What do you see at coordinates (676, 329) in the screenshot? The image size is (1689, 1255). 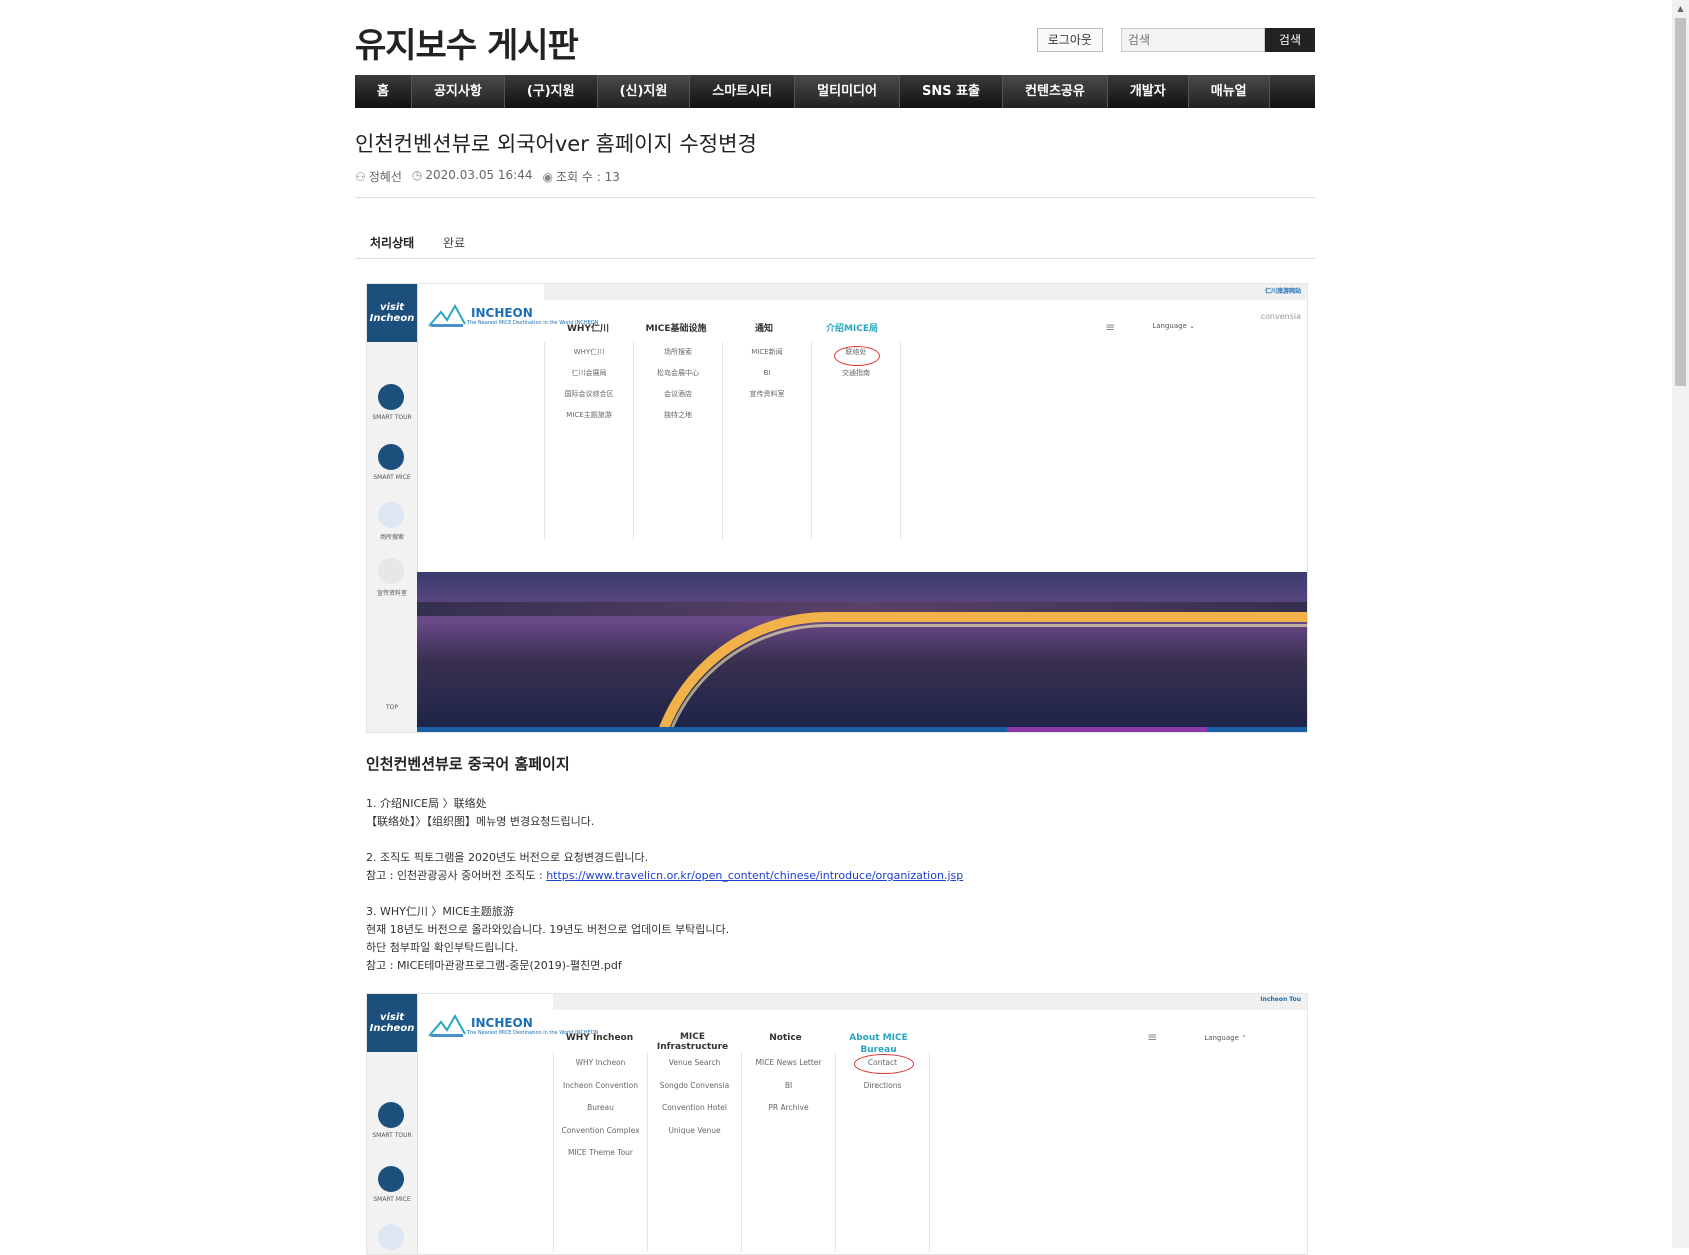 I see `shot-menu-item: MICE基础设施` at bounding box center [676, 329].